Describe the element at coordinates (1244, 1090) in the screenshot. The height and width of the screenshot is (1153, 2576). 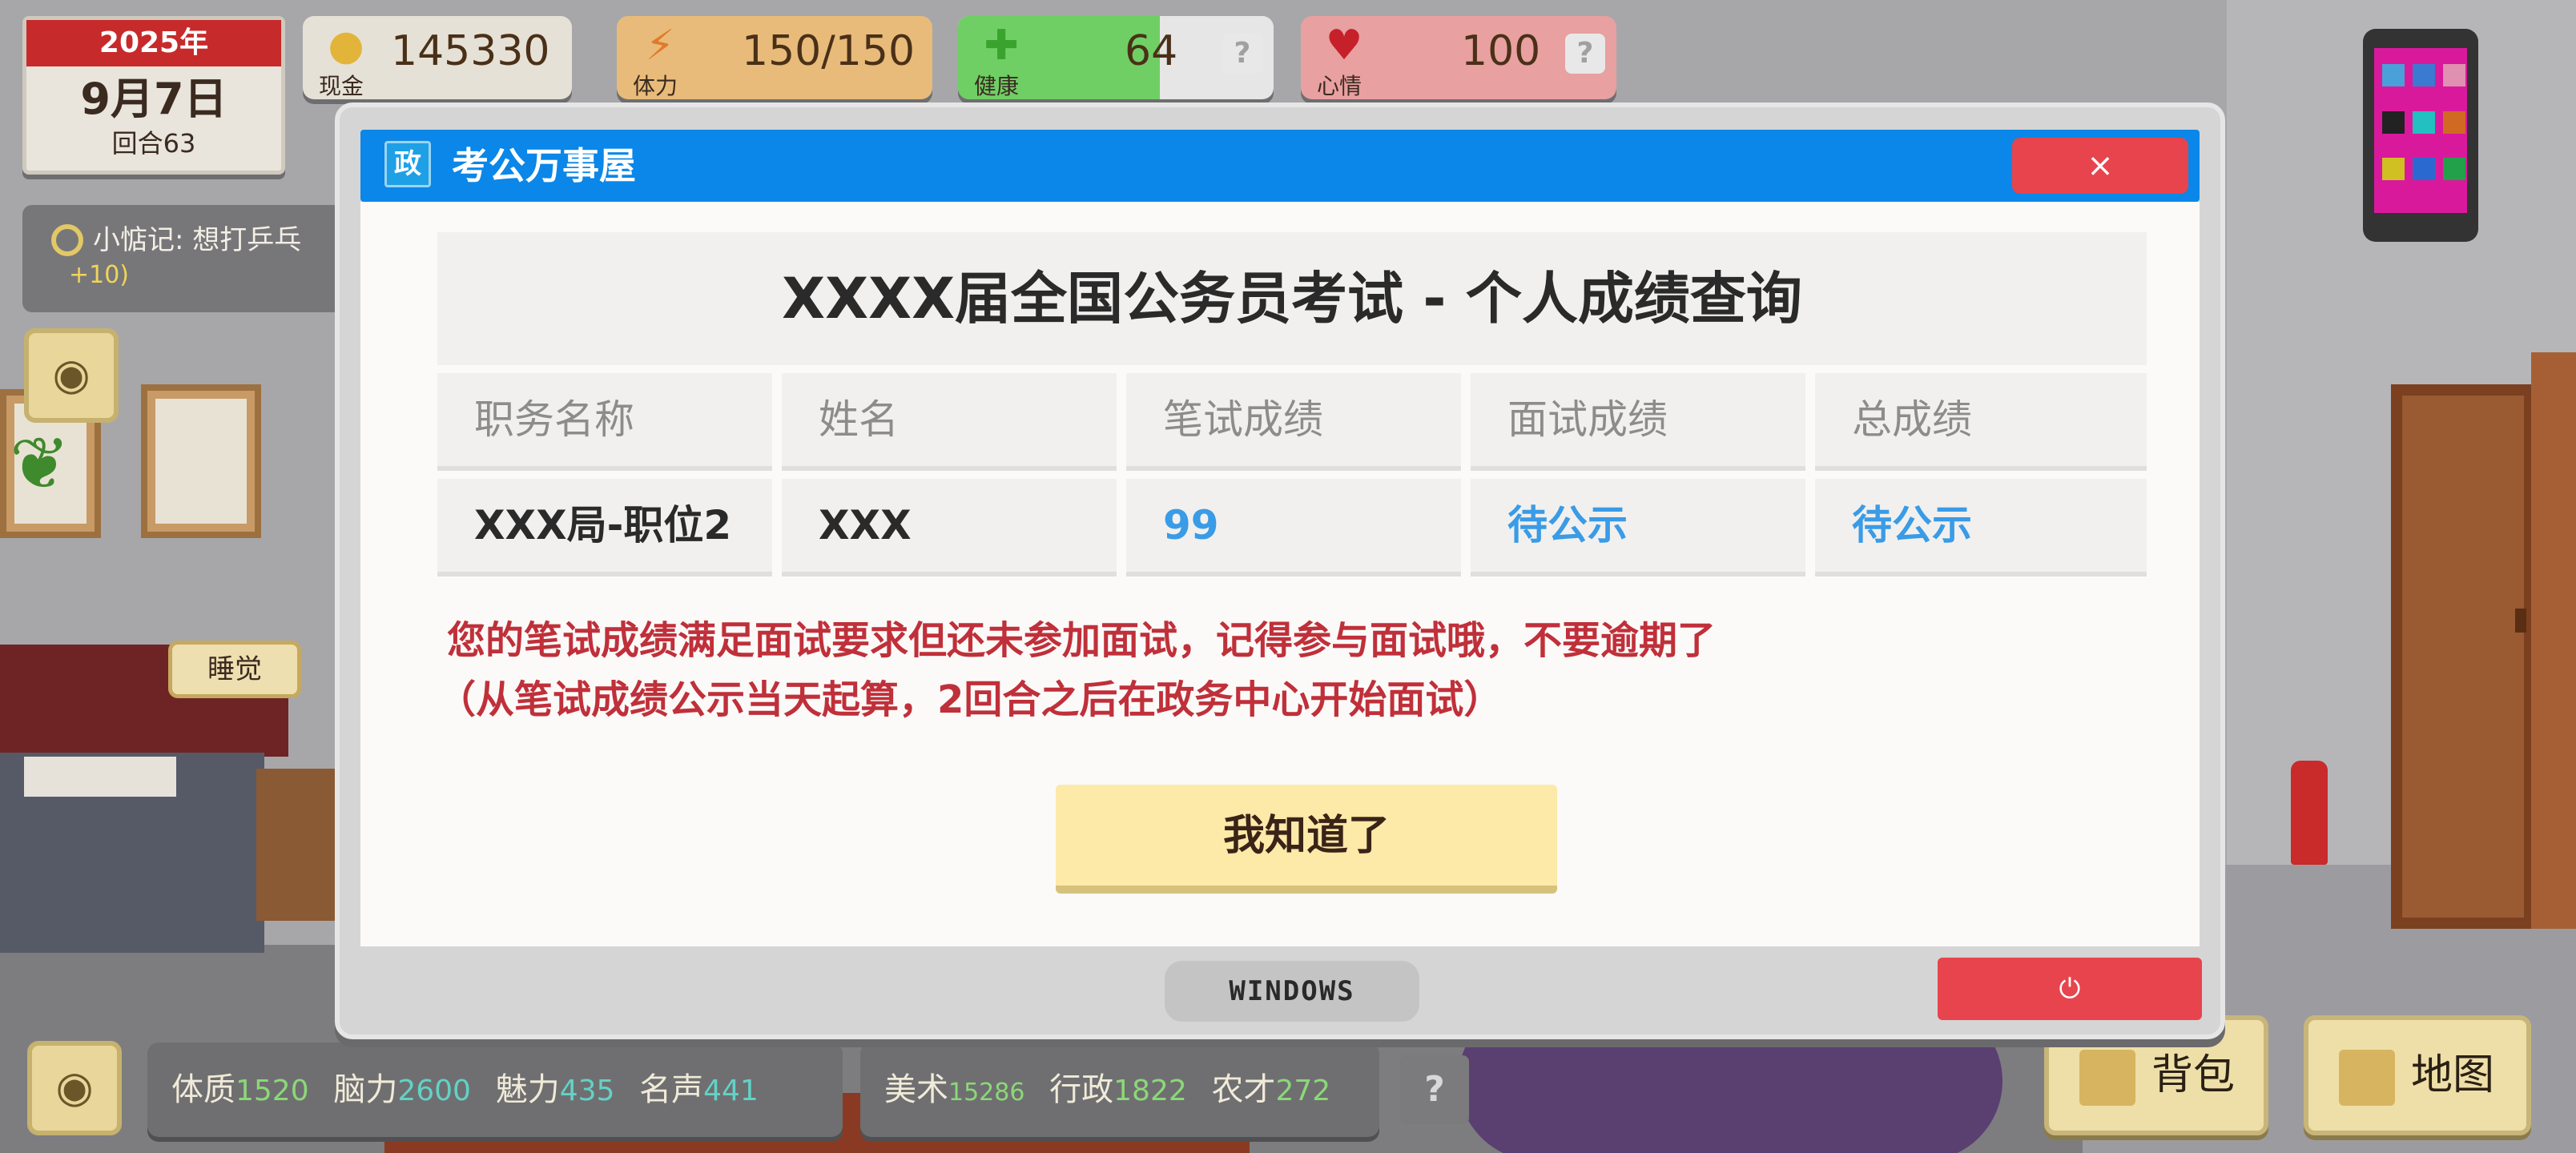
I see `attr-name: 农才` at that location.